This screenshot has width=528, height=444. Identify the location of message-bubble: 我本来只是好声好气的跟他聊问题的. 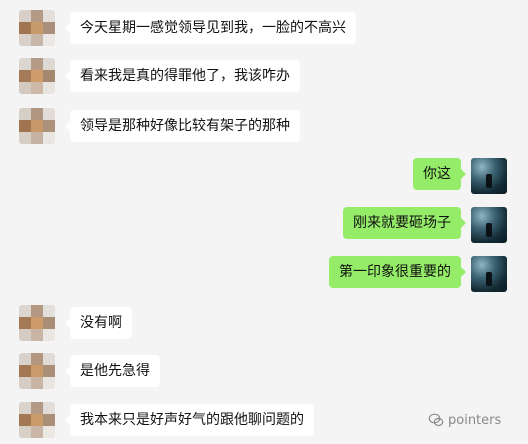
(189, 420).